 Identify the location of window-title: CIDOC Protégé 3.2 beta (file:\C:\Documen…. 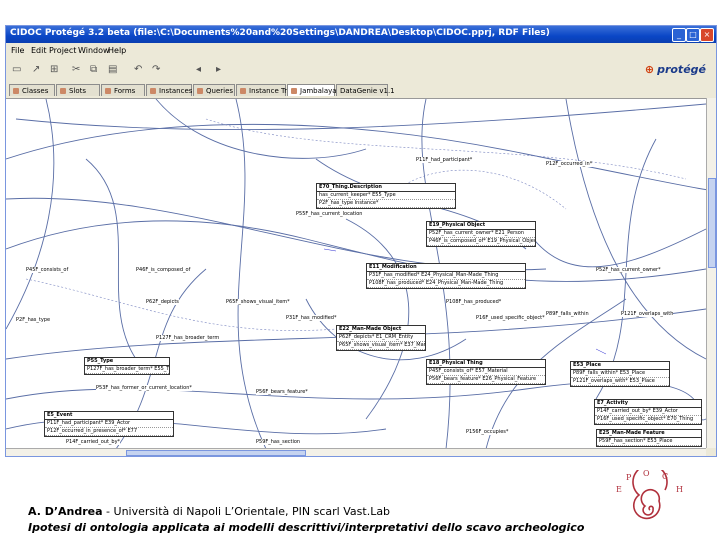
(280, 33).